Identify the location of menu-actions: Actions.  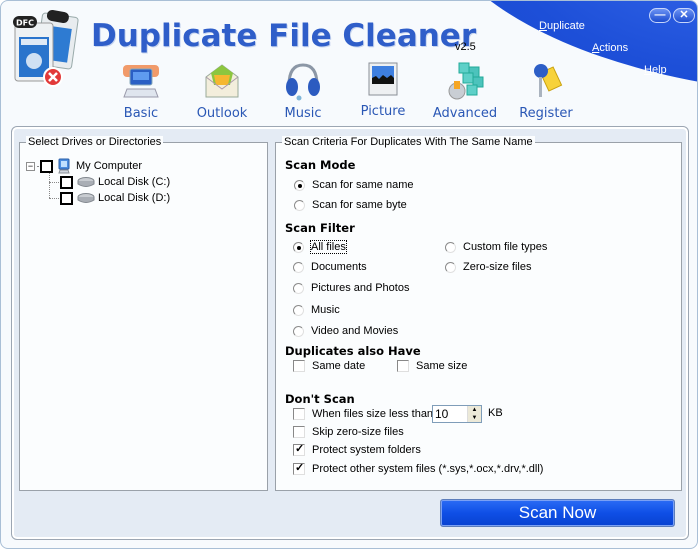
(610, 48).